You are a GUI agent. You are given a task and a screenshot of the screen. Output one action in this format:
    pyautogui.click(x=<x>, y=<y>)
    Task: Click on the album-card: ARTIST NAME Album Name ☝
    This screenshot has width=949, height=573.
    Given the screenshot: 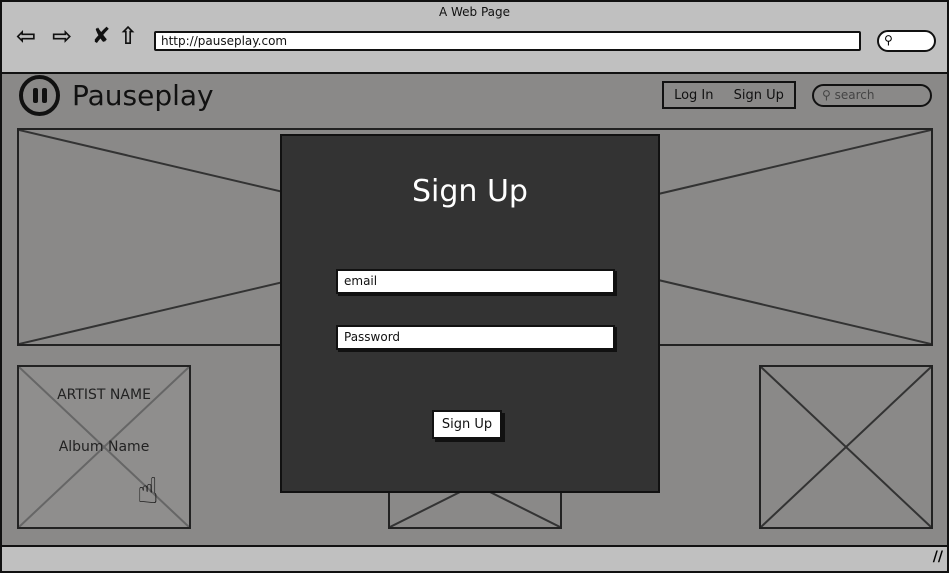 What is the action you would take?
    pyautogui.click(x=104, y=447)
    